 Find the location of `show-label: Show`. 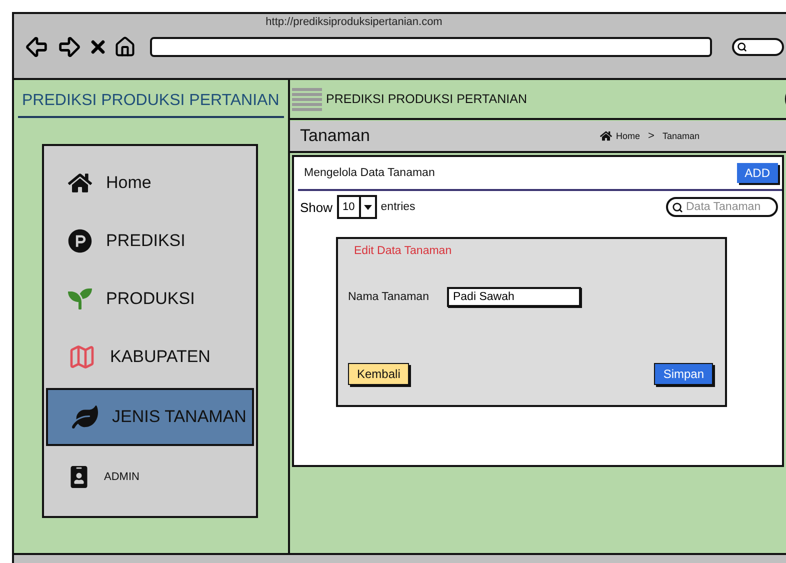

show-label: Show is located at coordinates (316, 207).